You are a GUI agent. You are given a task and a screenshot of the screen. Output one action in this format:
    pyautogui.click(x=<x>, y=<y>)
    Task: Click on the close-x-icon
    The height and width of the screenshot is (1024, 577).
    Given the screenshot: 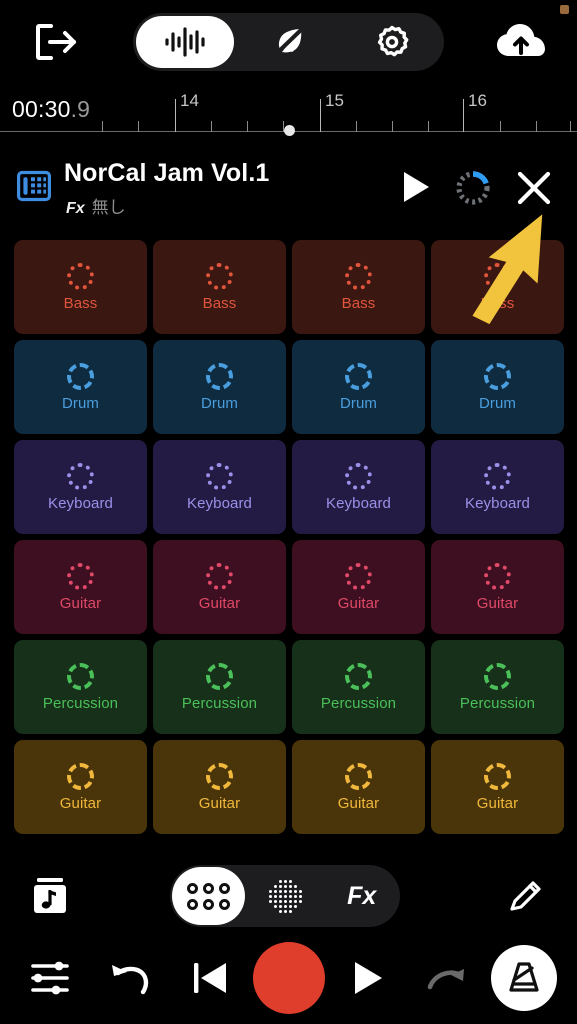 What is the action you would take?
    pyautogui.click(x=534, y=188)
    